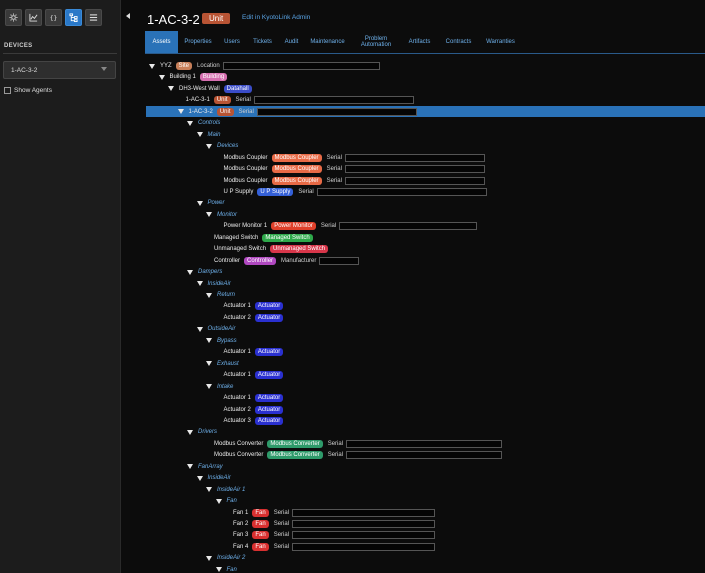 The image size is (705, 573). Describe the element at coordinates (128, 16) in the screenshot. I see `collapse-sidebar-button` at that location.